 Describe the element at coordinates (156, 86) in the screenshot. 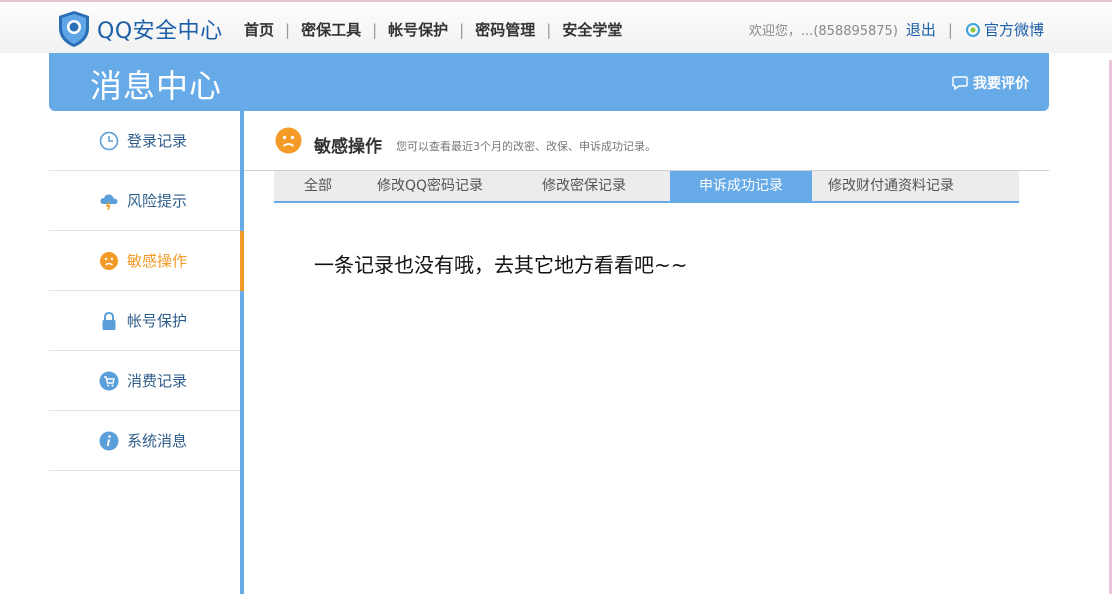

I see `page-title: 消息中心` at that location.